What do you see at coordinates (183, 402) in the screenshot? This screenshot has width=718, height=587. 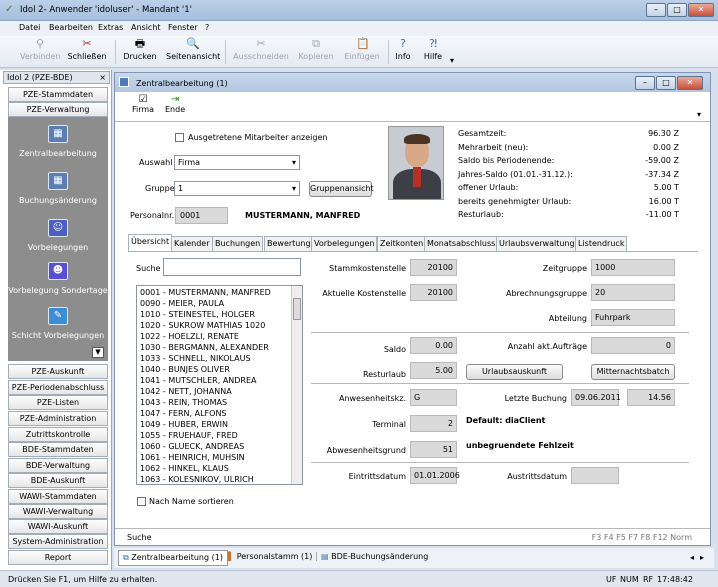 I see `list-item: 1043 - REIN, THOMAS` at bounding box center [183, 402].